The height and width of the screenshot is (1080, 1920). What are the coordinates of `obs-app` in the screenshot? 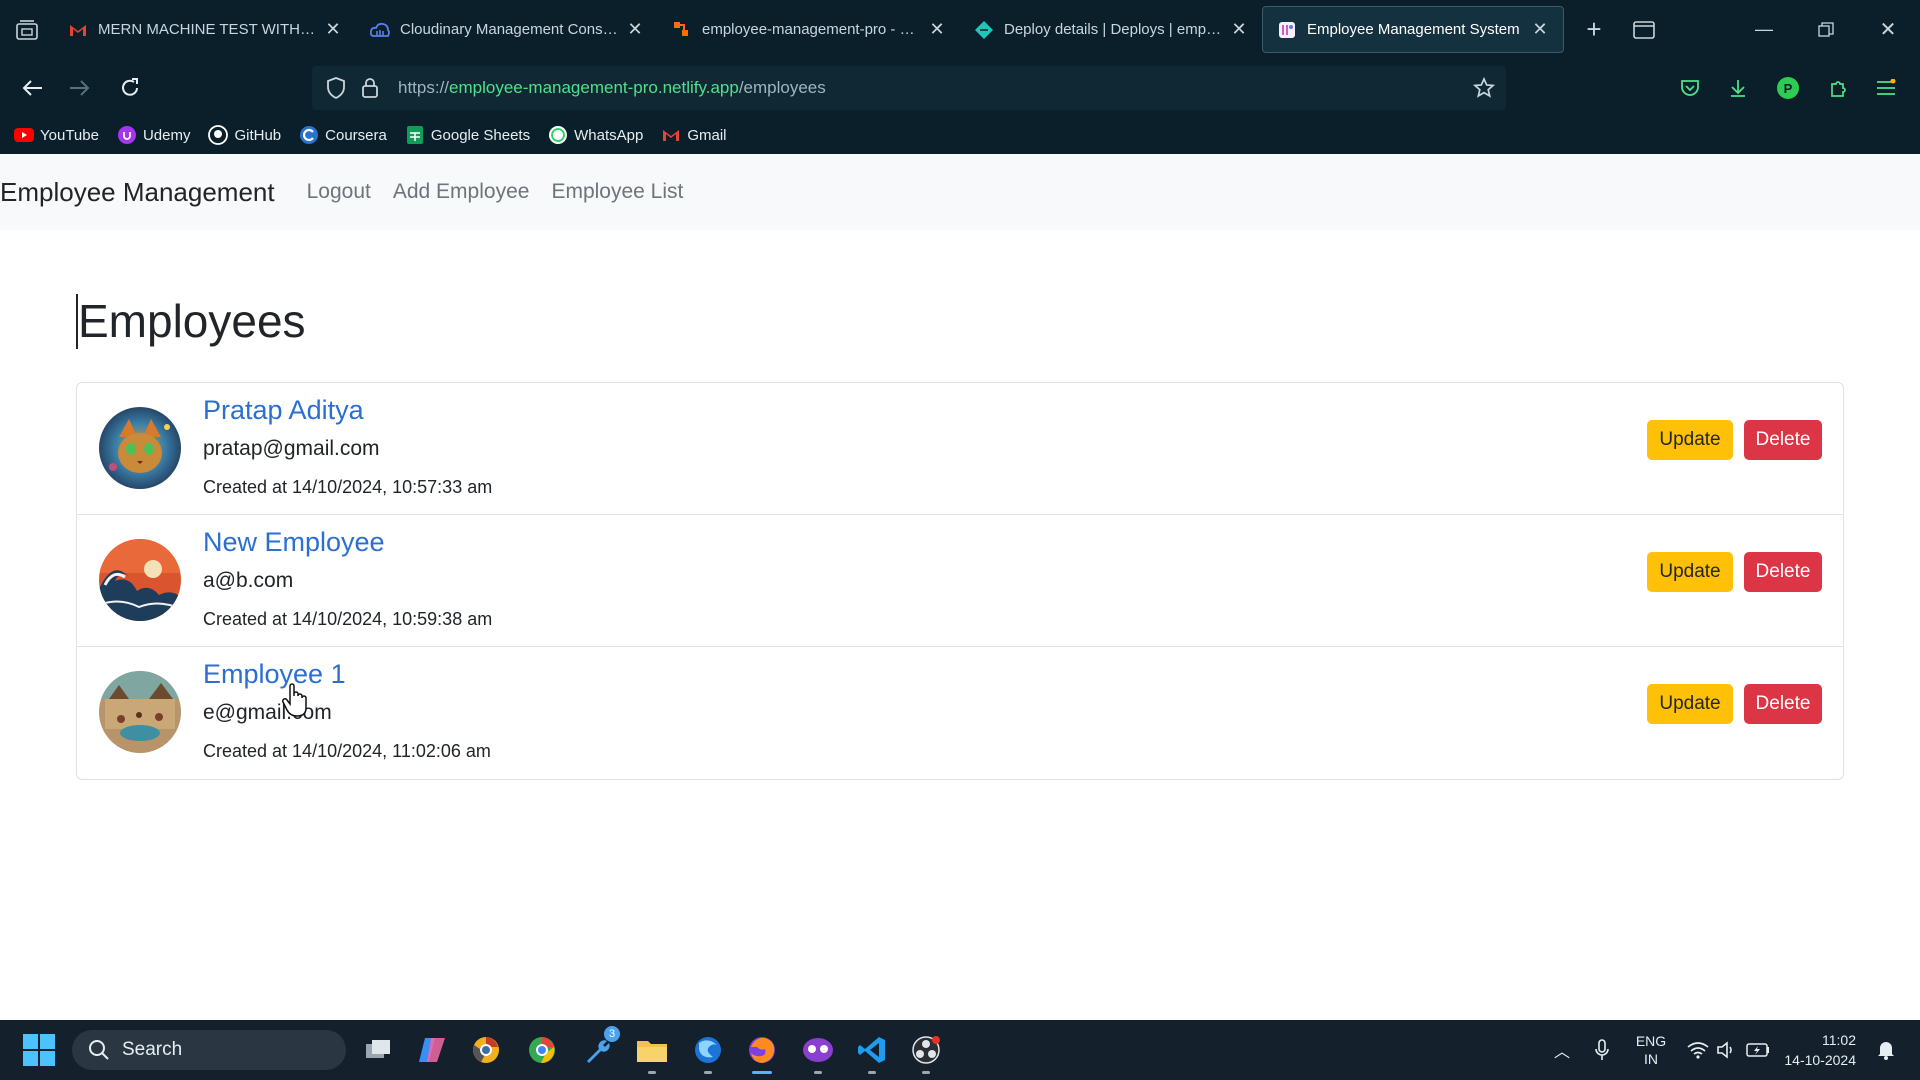 It's located at (926, 1052).